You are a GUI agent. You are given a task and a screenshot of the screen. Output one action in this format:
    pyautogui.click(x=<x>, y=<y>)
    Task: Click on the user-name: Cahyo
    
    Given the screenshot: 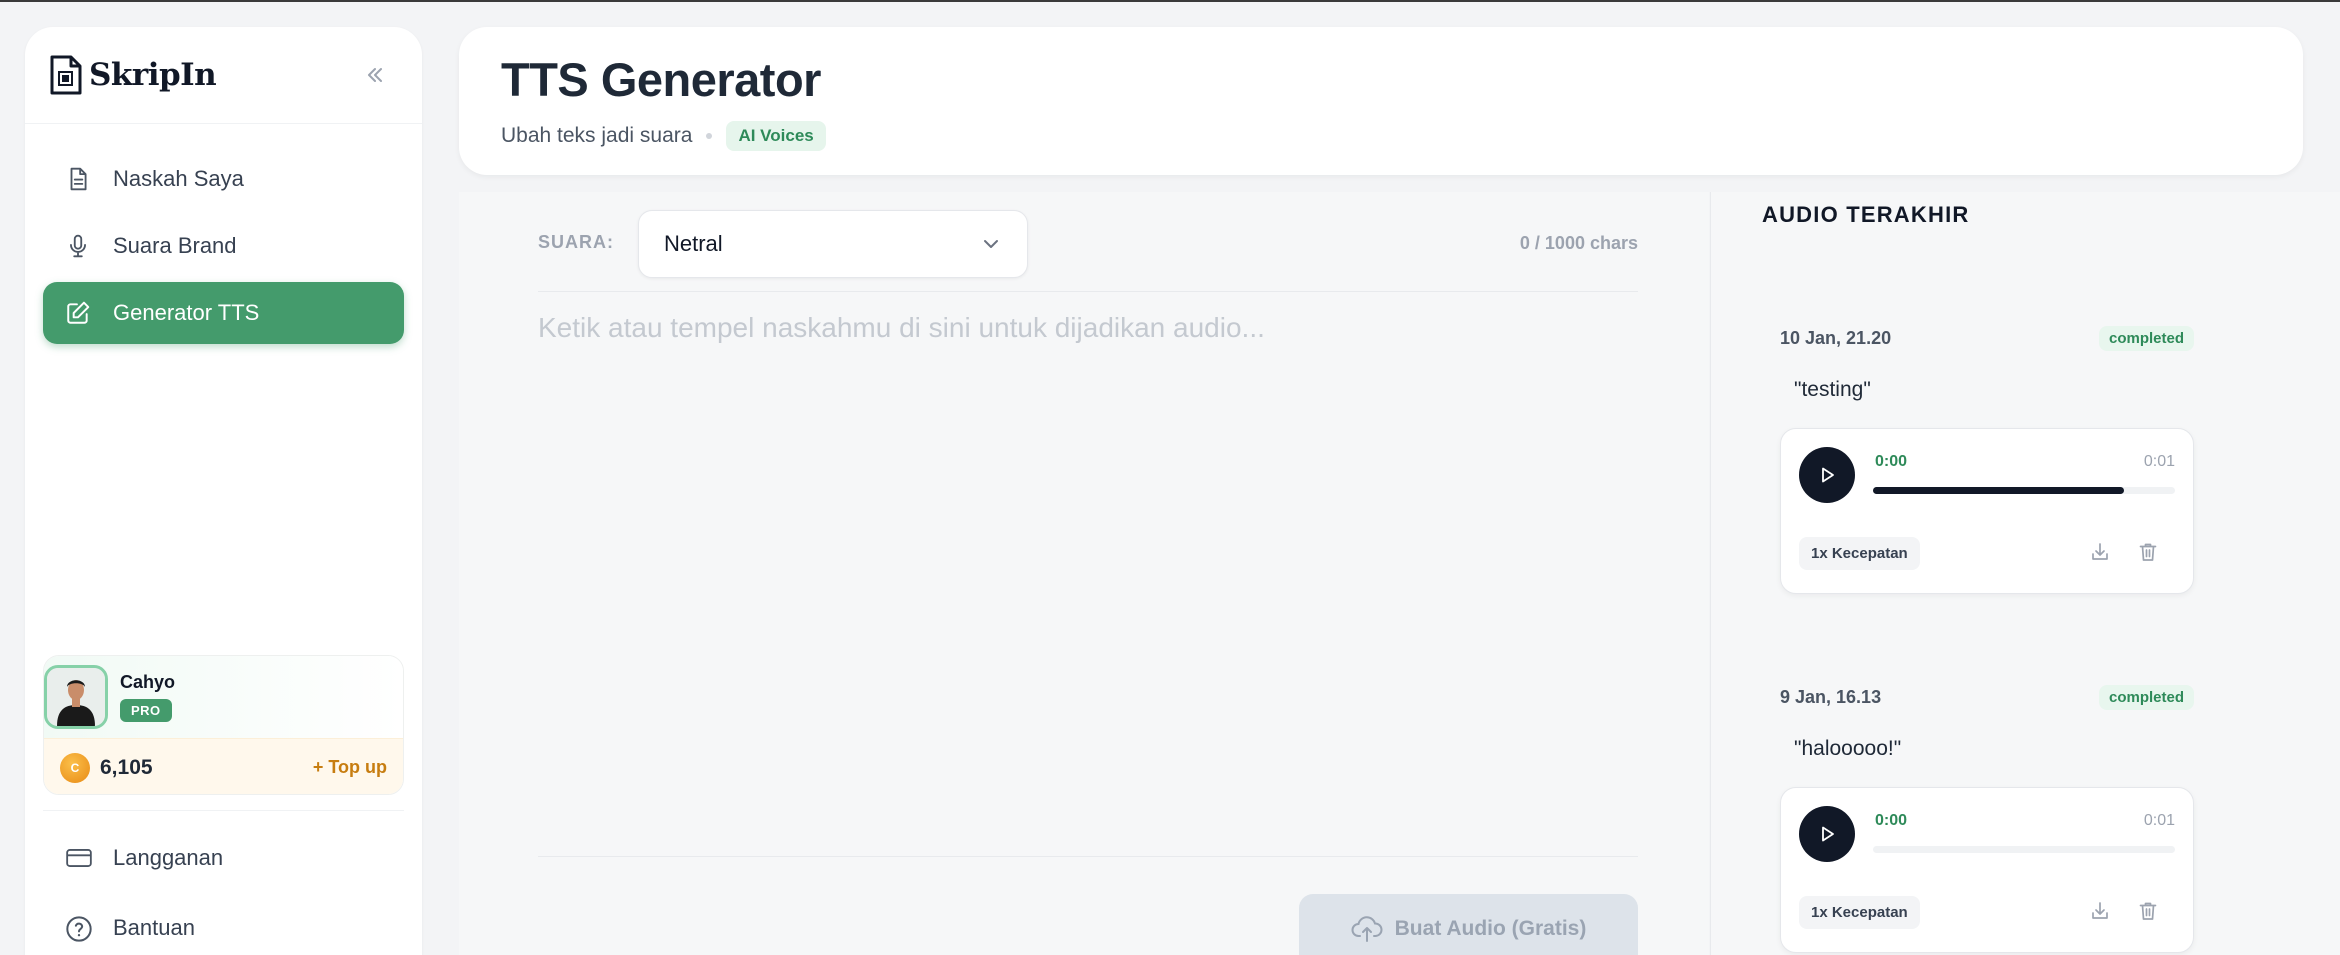 What is the action you would take?
    pyautogui.click(x=148, y=682)
    